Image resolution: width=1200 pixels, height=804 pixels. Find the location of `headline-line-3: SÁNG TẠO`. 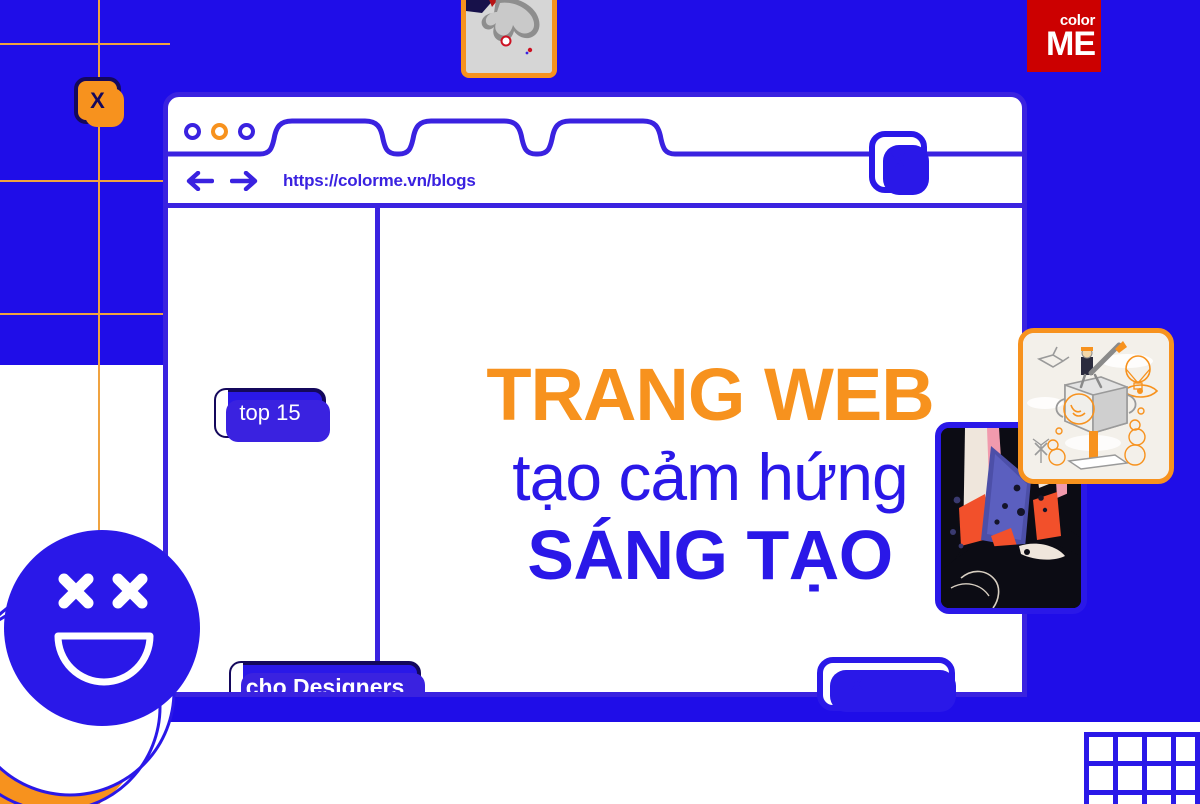

headline-line-3: SÁNG TẠO is located at coordinates (710, 555).